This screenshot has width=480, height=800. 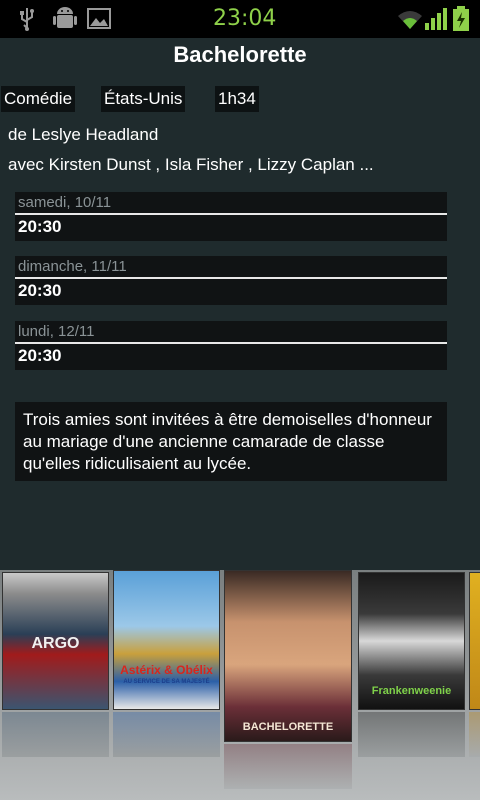 What do you see at coordinates (99, 21) in the screenshot?
I see `image-icon` at bounding box center [99, 21].